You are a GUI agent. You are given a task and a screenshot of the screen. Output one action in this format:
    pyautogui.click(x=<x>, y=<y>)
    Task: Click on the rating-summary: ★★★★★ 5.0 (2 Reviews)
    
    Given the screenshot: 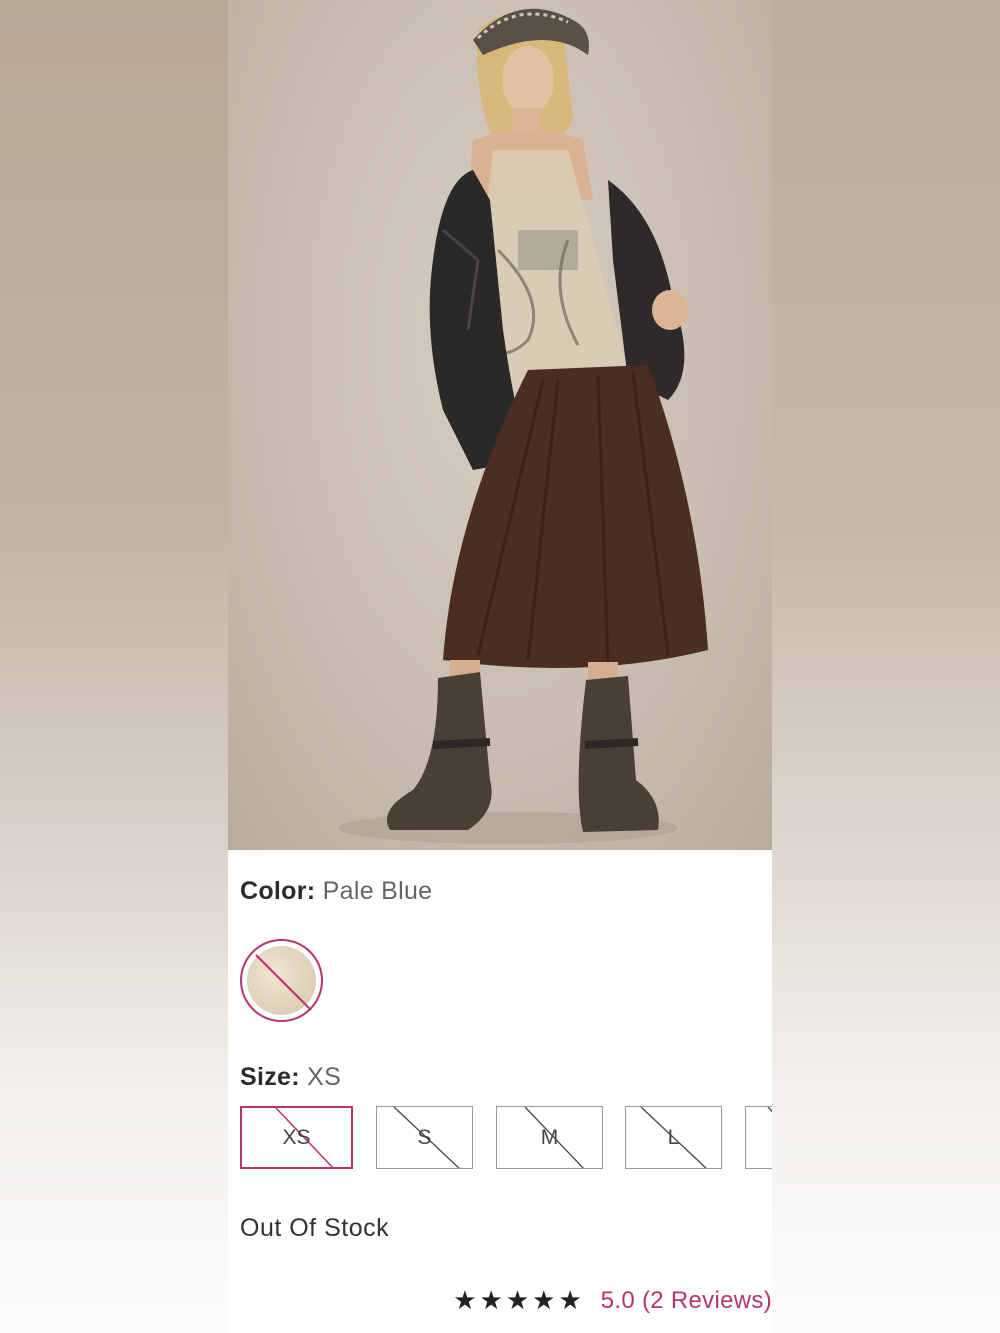 What is the action you would take?
    pyautogui.click(x=612, y=1301)
    